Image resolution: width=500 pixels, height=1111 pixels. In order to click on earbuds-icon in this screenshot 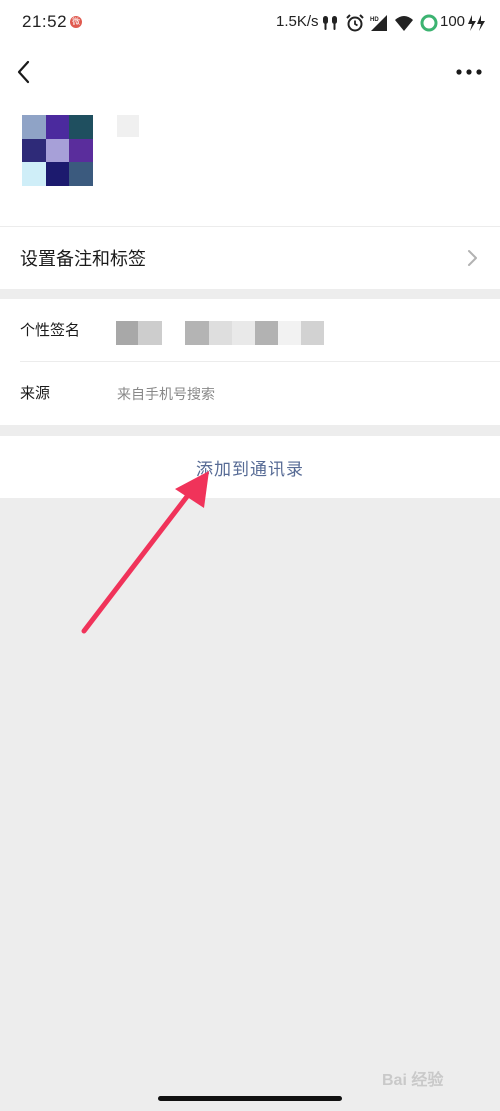, I will do `click(330, 23)`.